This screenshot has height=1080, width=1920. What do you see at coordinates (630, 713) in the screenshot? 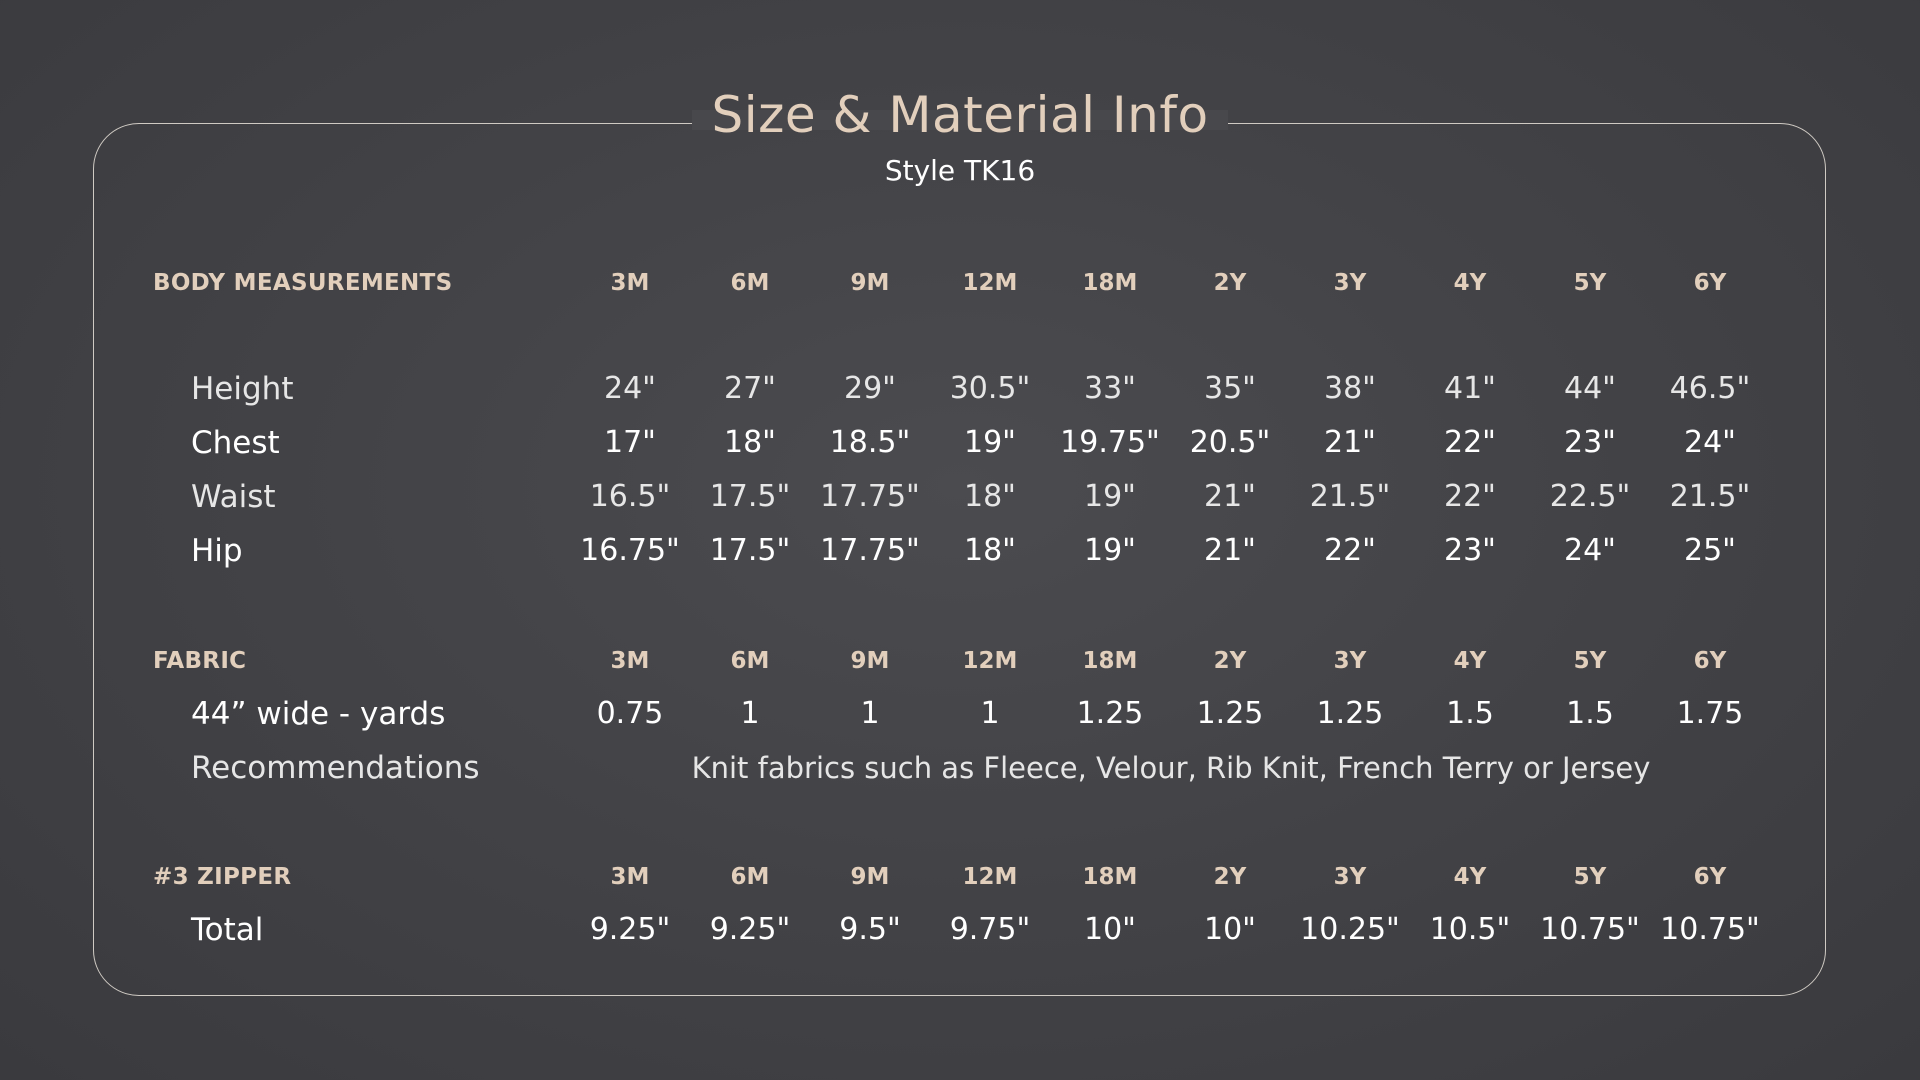
I see `table-cell: 0.75` at bounding box center [630, 713].